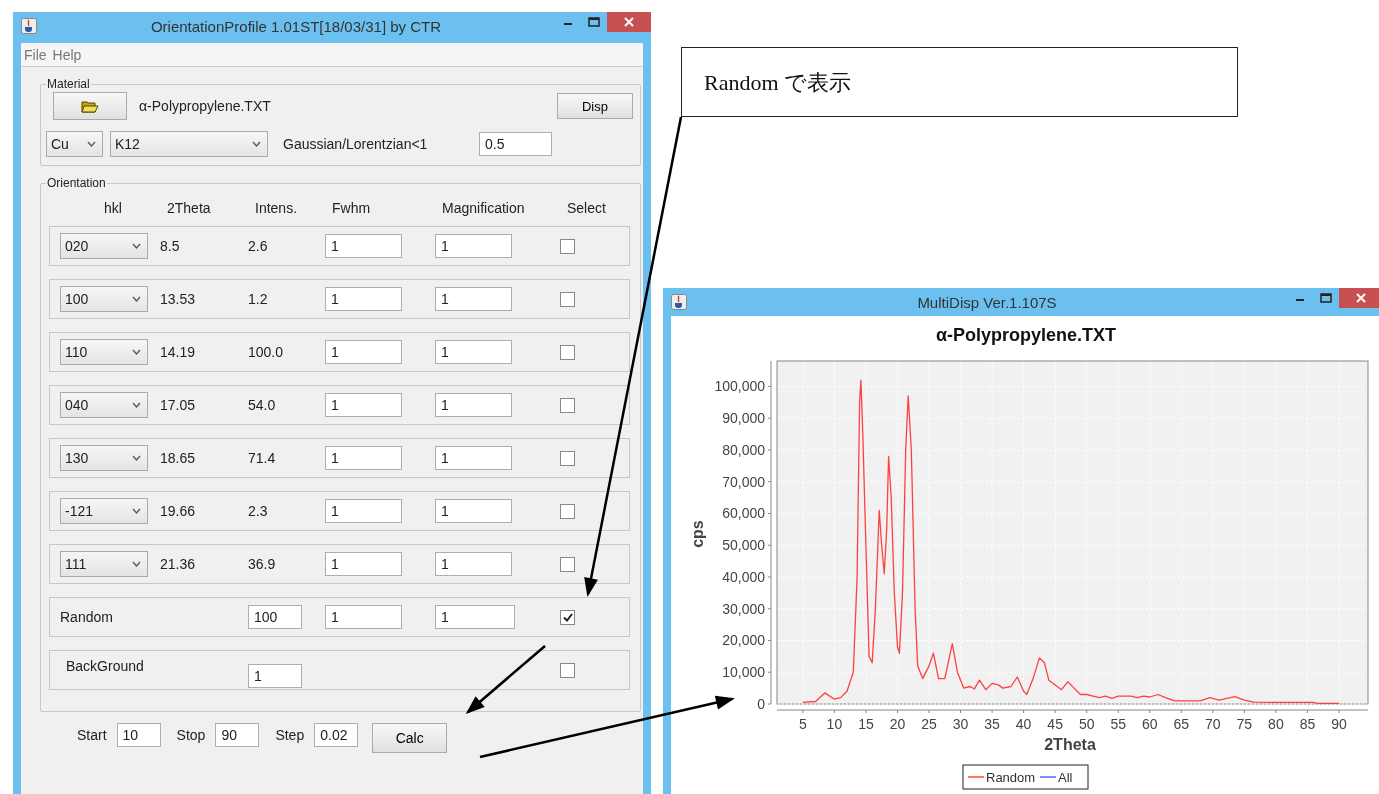 This screenshot has height=794, width=1379. I want to click on menu-item: File, so click(35, 54).